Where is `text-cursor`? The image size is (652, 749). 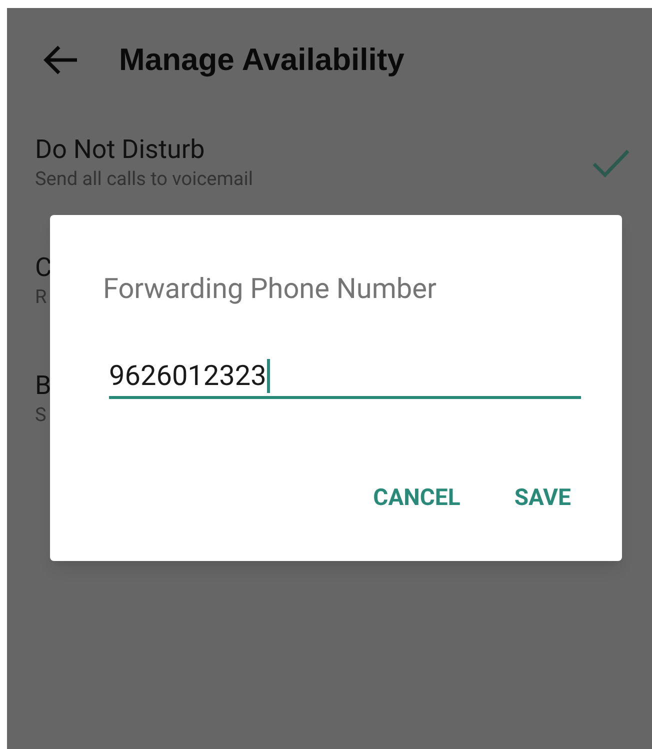 text-cursor is located at coordinates (268, 375).